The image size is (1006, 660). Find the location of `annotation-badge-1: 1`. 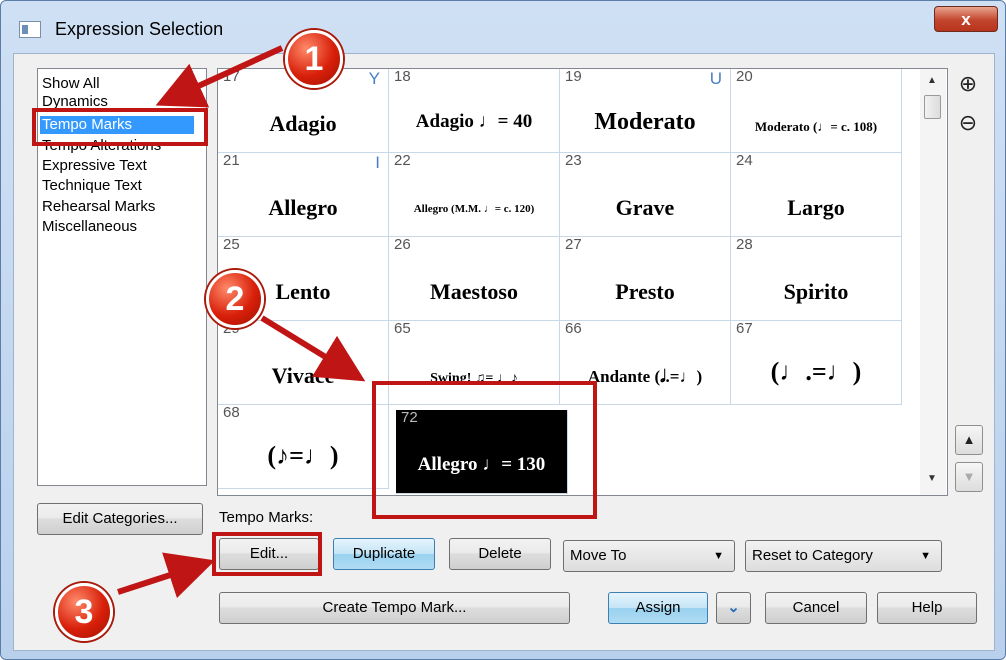

annotation-badge-1: 1 is located at coordinates (314, 59).